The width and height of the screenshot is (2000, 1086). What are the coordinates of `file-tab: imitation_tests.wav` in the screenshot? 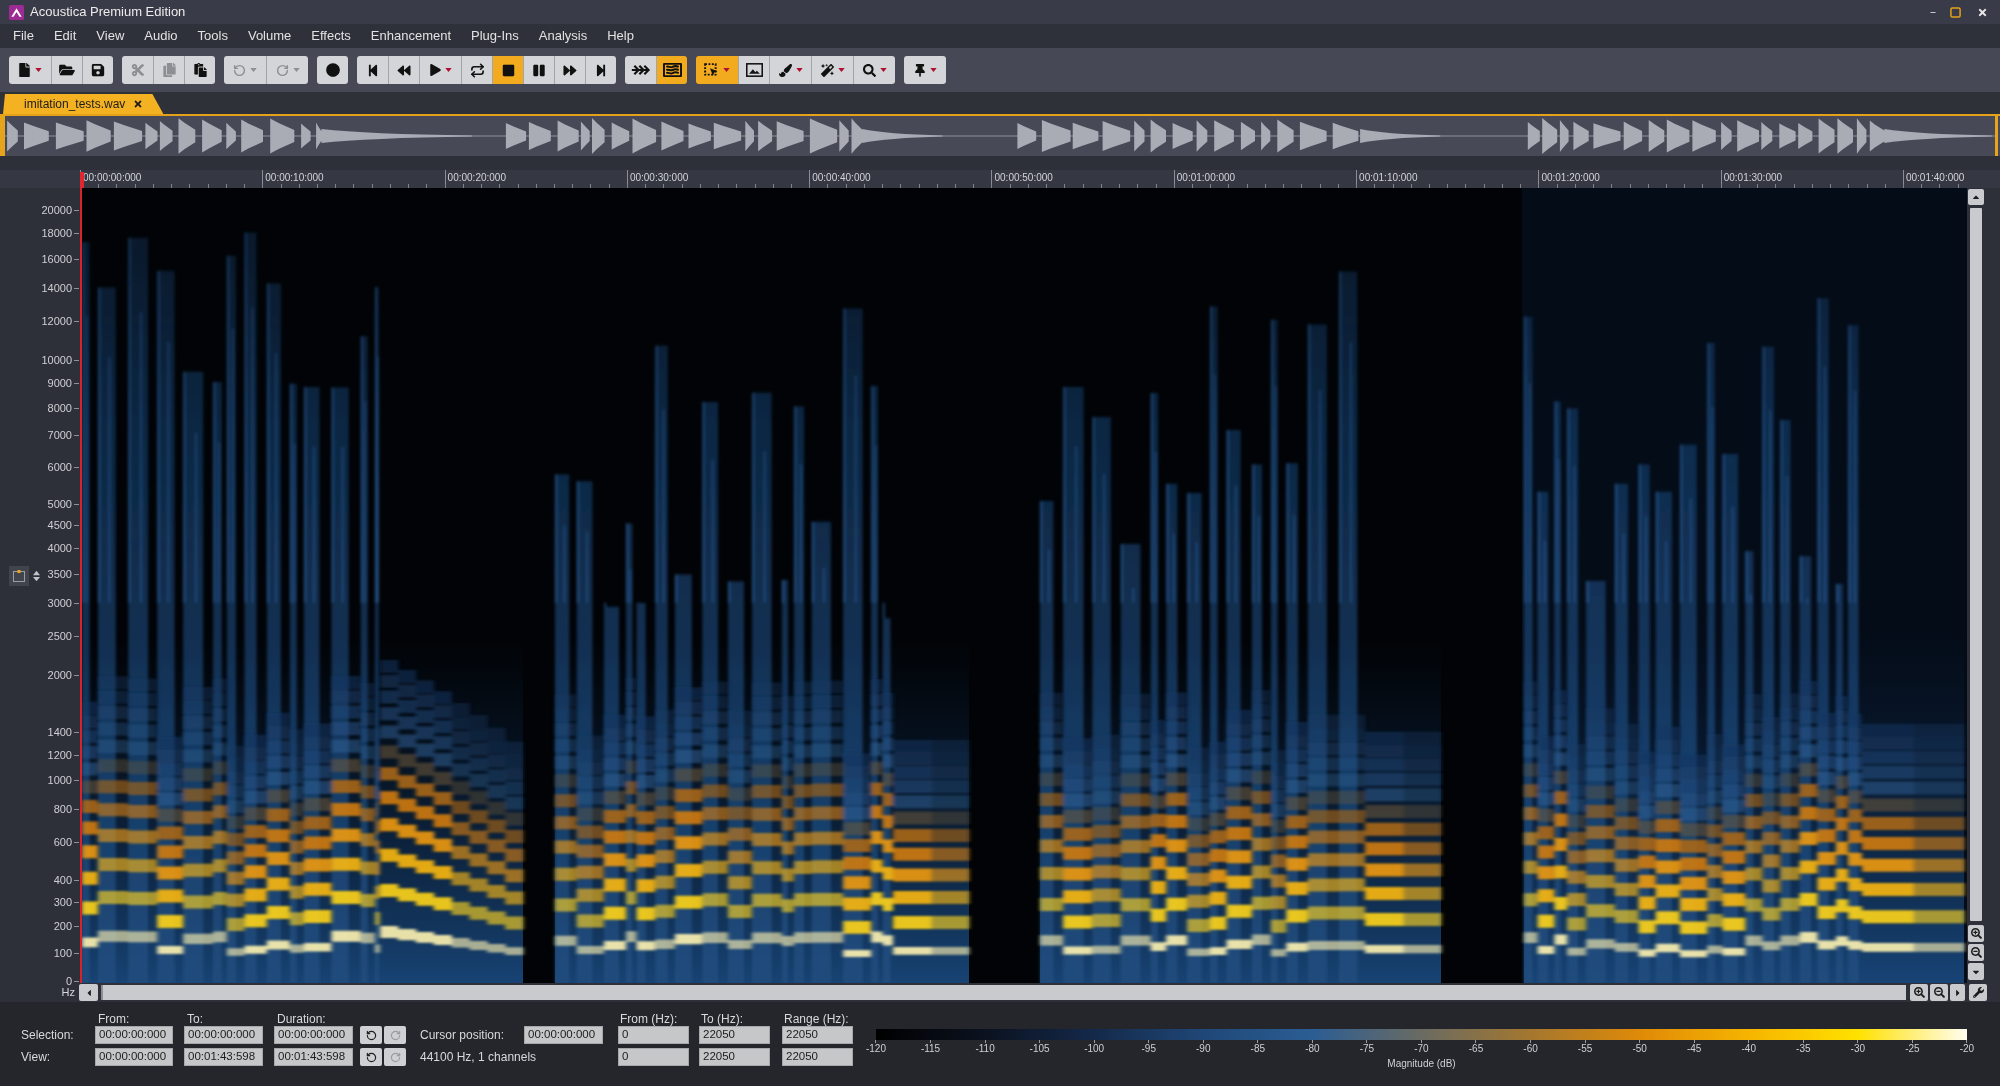 It's located at (83, 104).